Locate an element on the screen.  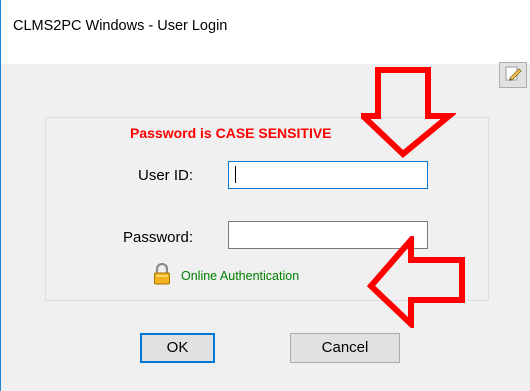
edit-button is located at coordinates (513, 75).